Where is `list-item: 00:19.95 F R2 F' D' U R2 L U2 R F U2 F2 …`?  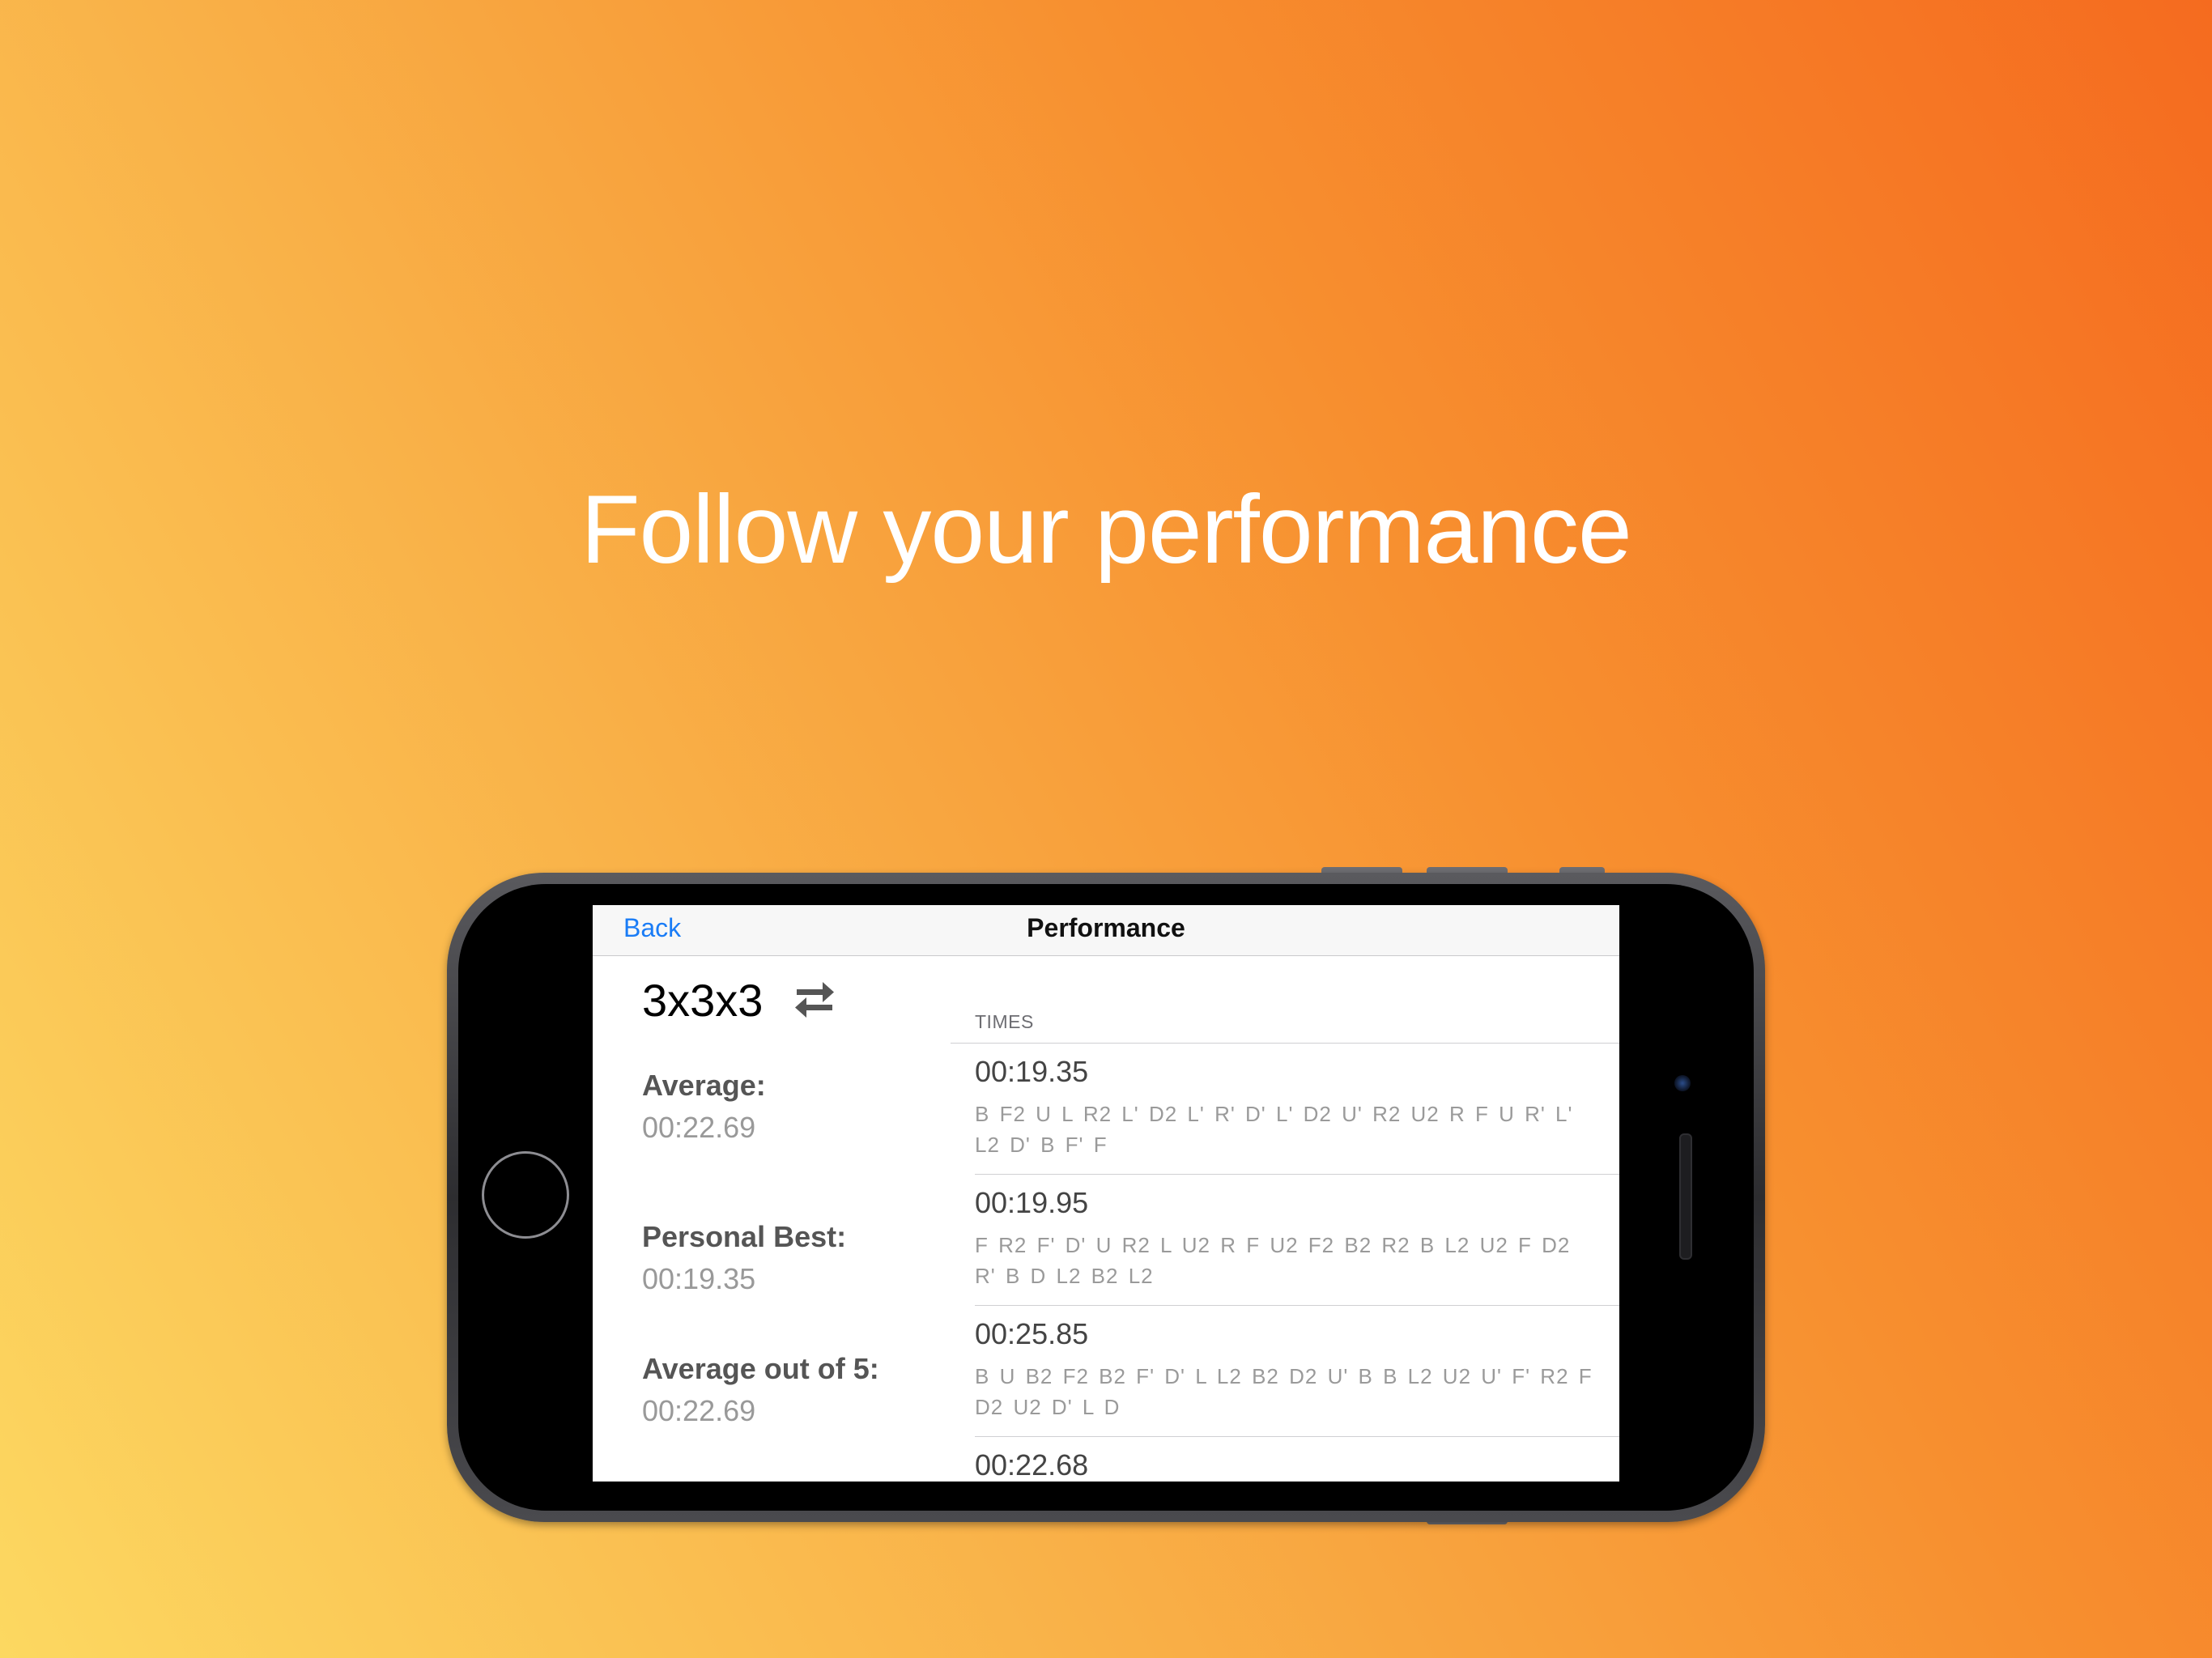
list-item: 00:19.95 F R2 F' D' U R2 L U2 R F U2 F2 … is located at coordinates (1297, 1240).